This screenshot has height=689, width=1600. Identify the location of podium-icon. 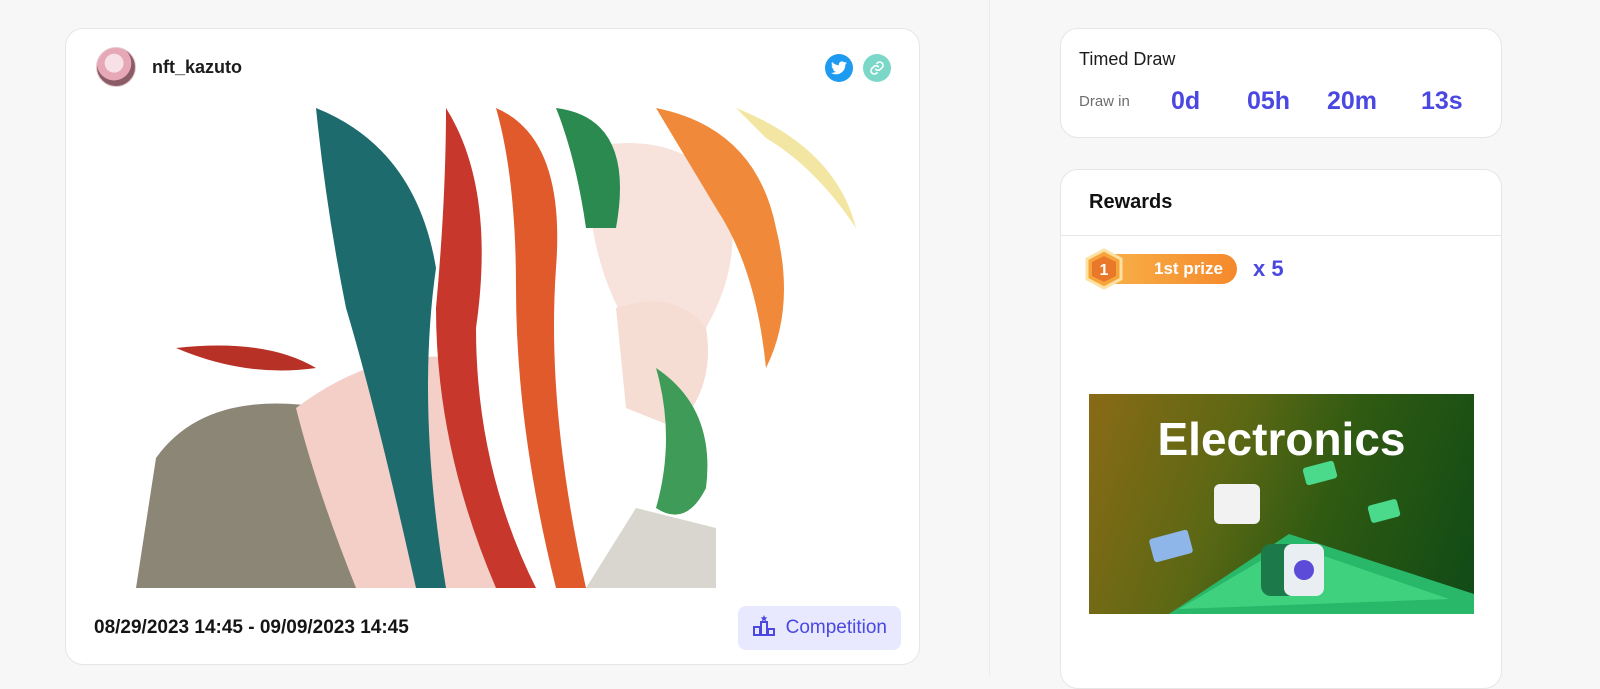
(764, 628).